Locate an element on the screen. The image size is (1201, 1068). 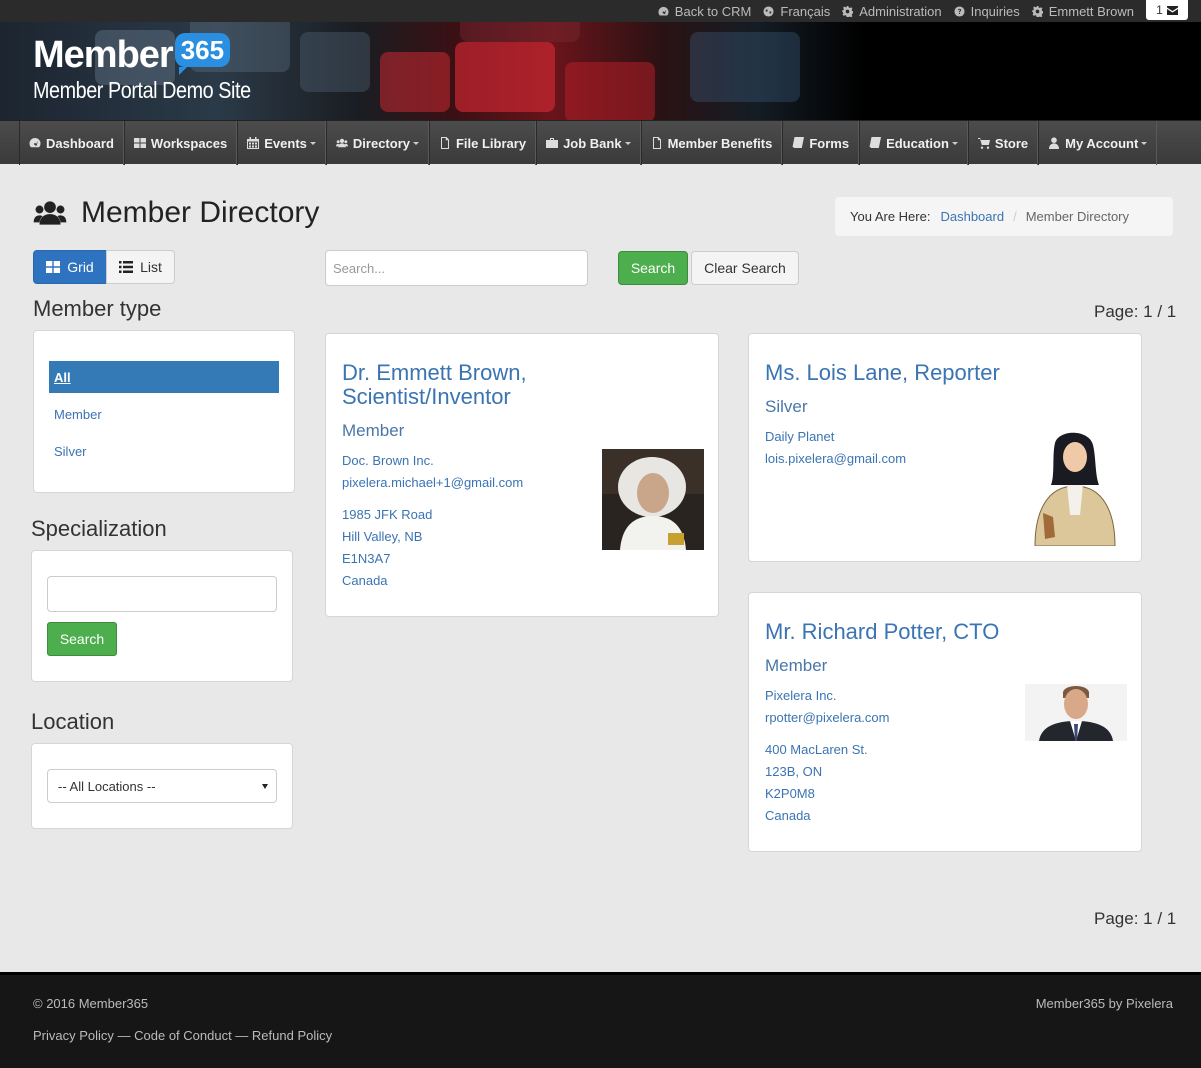
list-icon is located at coordinates (126, 267).